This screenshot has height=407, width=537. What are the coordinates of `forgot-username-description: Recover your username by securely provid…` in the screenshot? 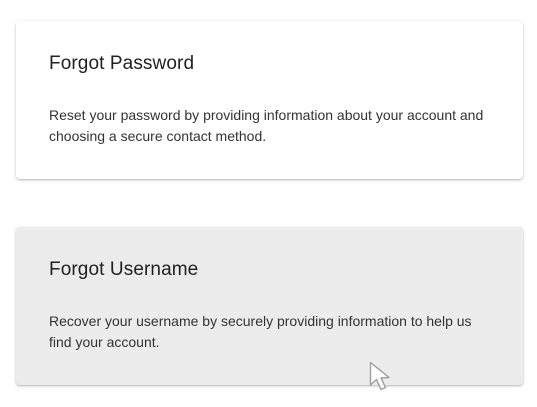 It's located at (260, 331).